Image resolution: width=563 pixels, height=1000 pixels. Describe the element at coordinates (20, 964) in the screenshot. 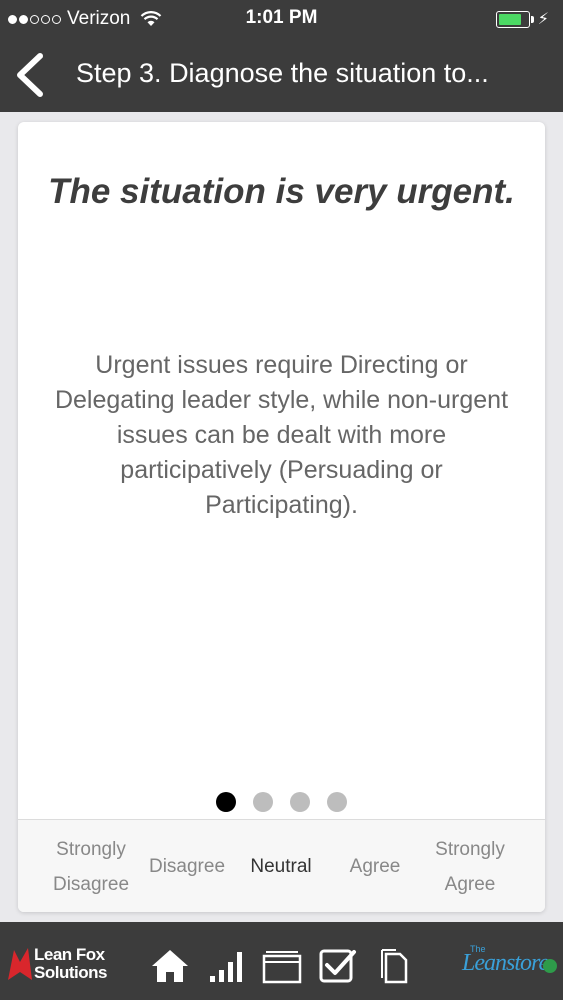

I see `fox-icon` at that location.